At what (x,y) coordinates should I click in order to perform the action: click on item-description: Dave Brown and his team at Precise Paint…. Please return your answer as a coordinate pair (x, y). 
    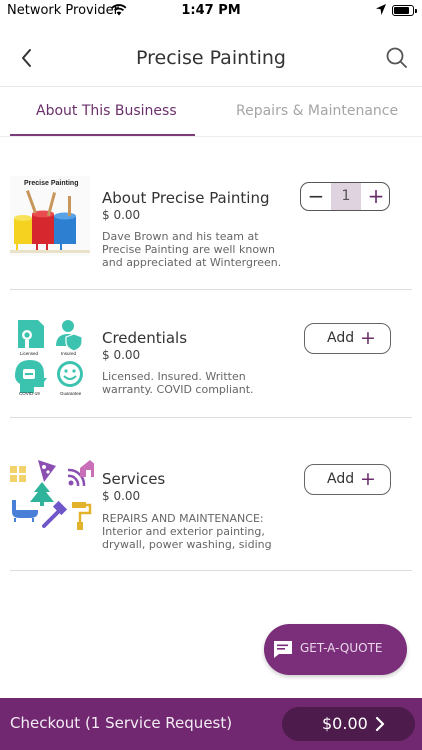
    Looking at the image, I should click on (192, 249).